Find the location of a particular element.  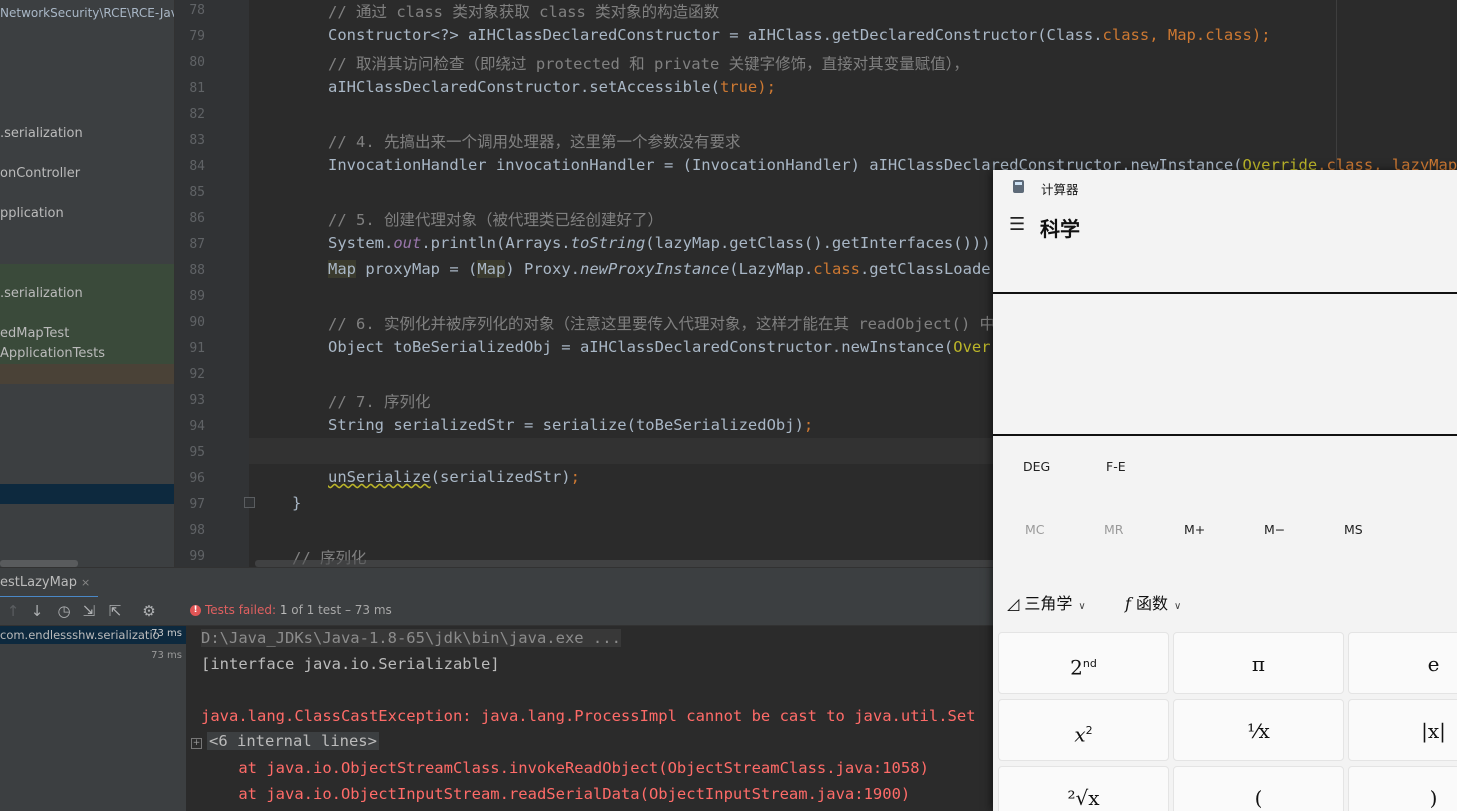

console-line: java.lang.ClassCastException is located at coordinates (588, 716).